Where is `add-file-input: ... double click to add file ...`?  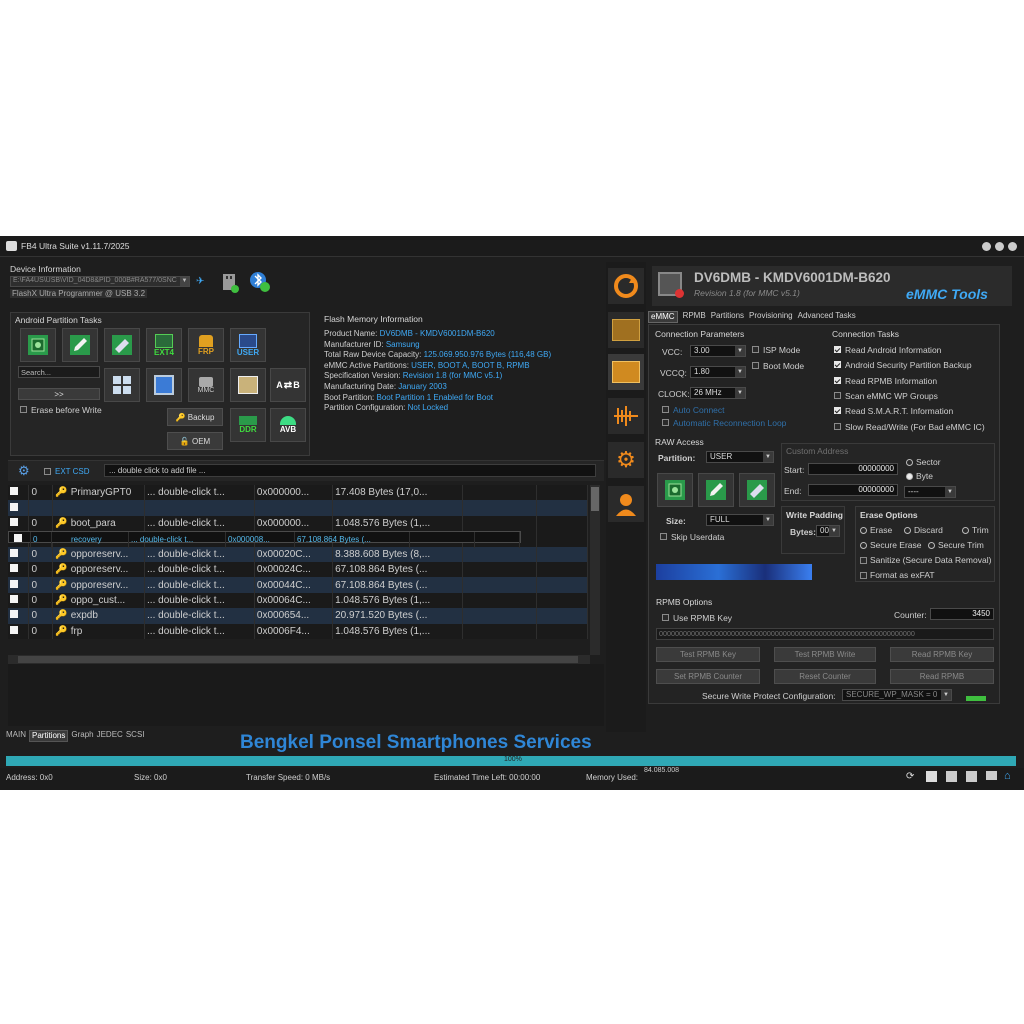 add-file-input: ... double click to add file ... is located at coordinates (350, 470).